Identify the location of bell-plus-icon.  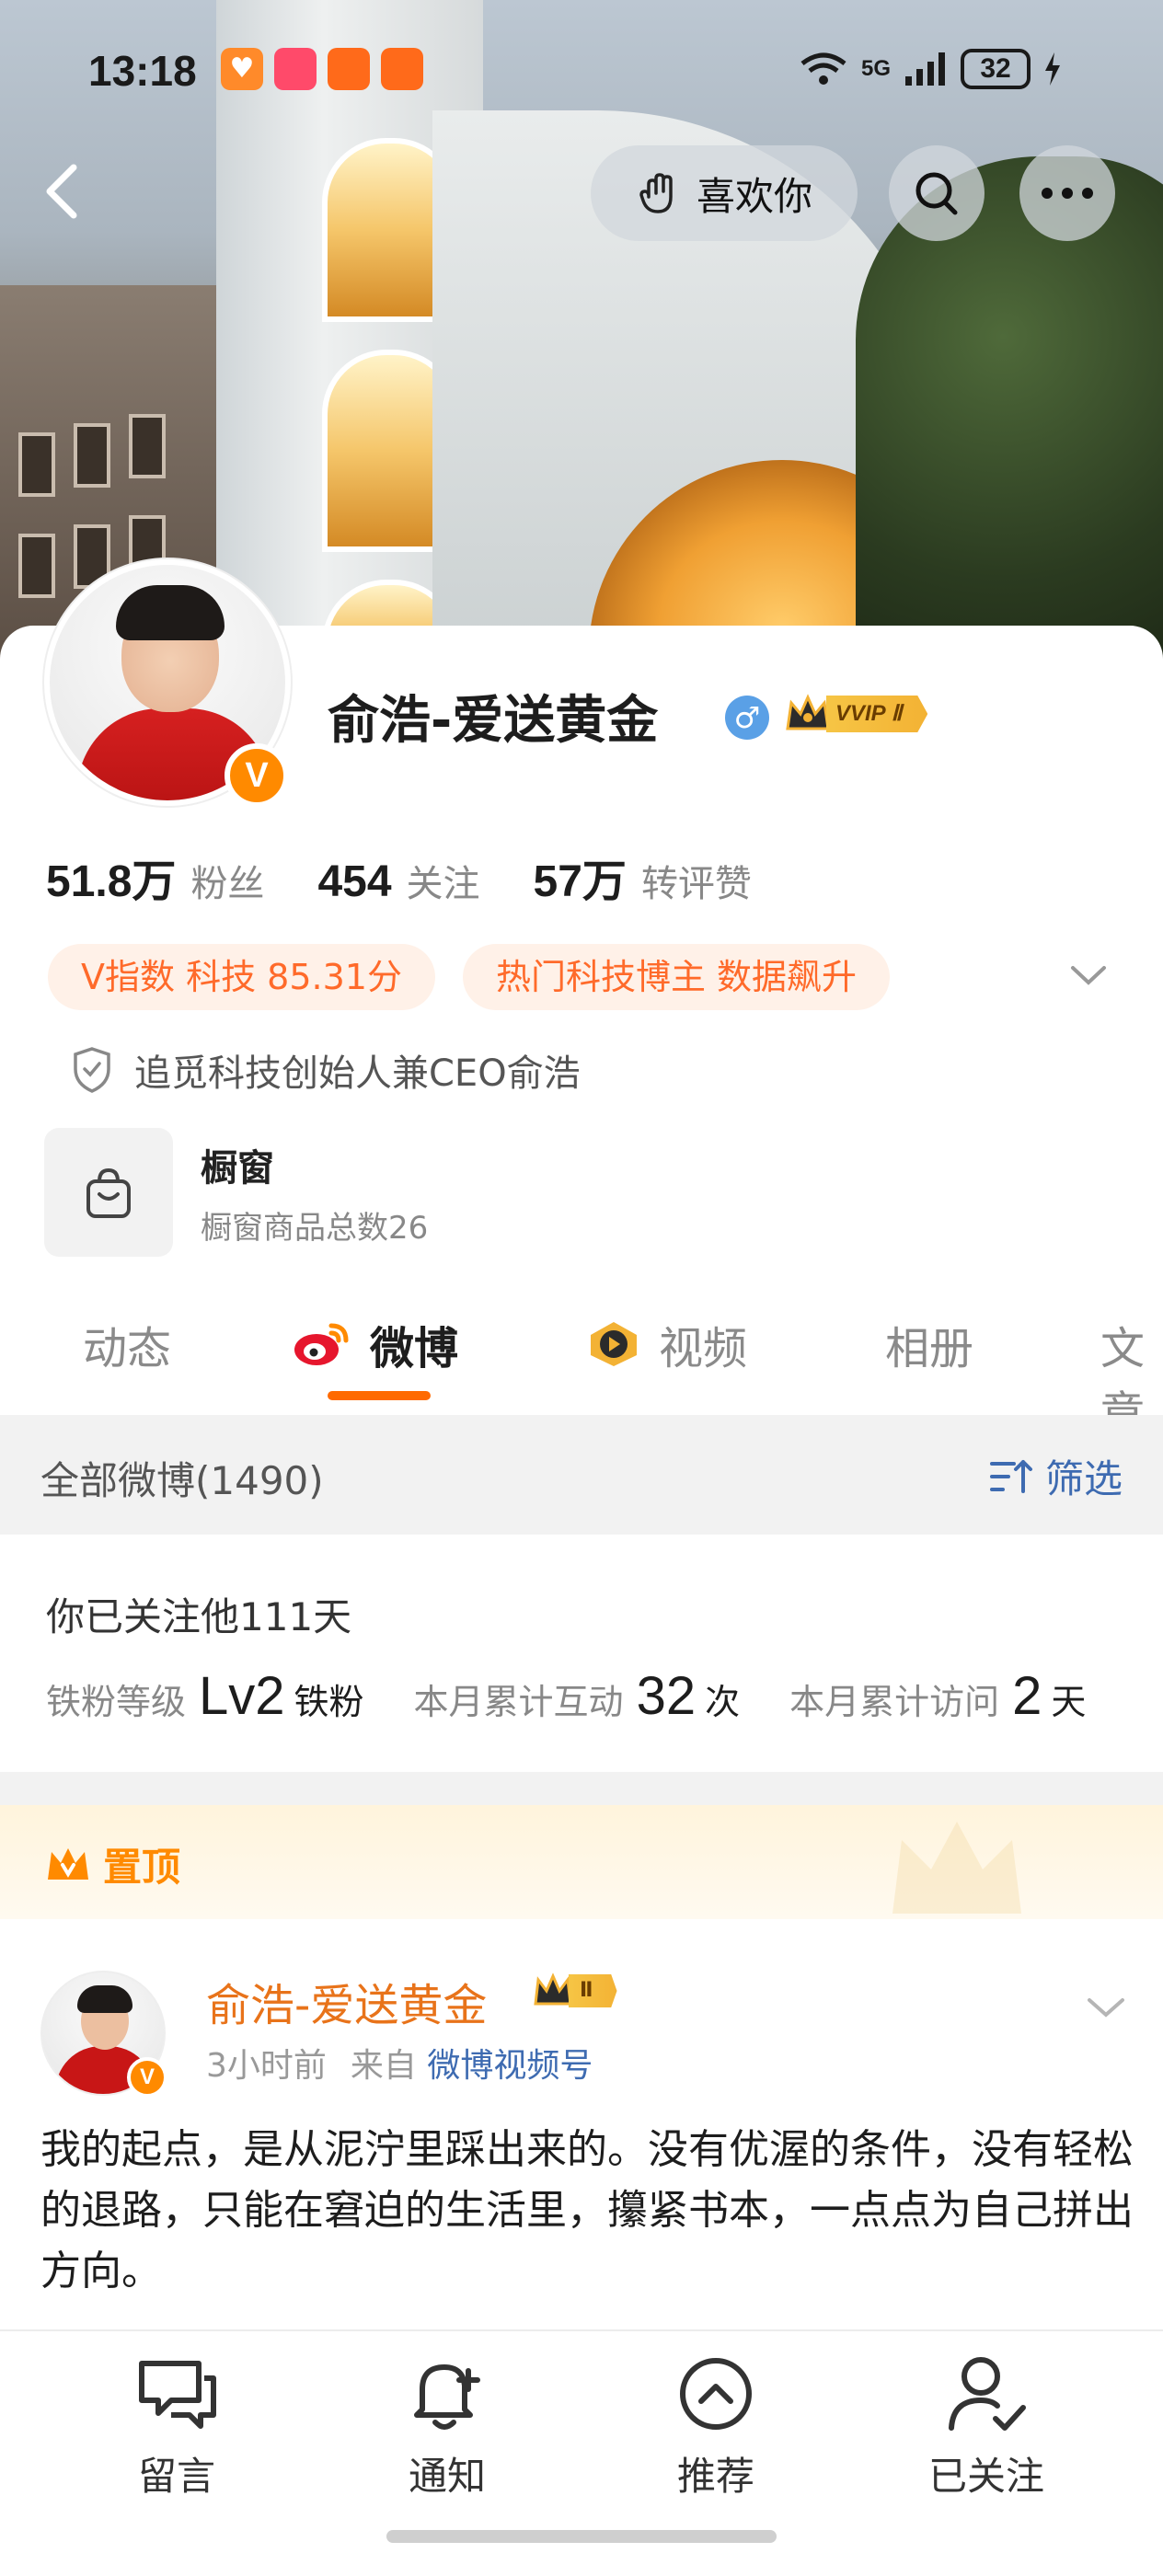
(447, 2397).